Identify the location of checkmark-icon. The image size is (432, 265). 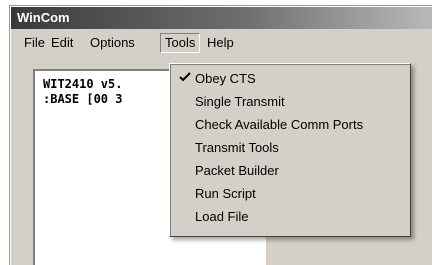
(185, 77).